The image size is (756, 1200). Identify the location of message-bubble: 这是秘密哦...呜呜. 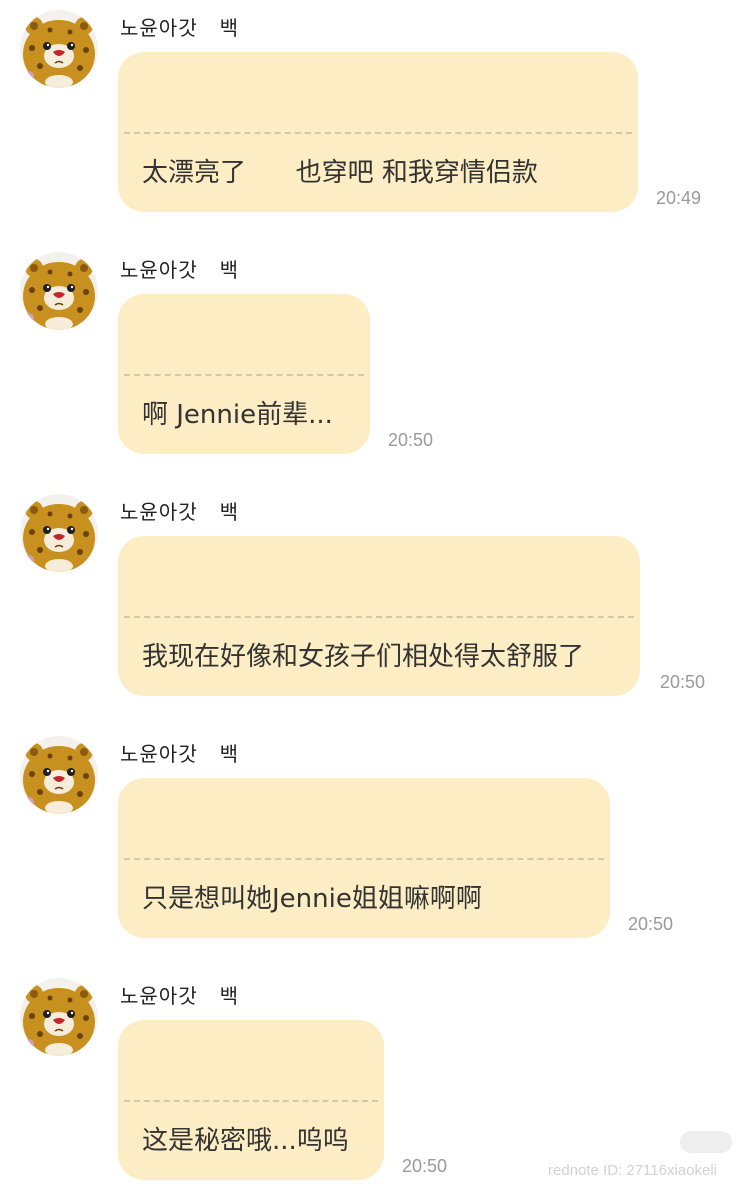
(251, 1100).